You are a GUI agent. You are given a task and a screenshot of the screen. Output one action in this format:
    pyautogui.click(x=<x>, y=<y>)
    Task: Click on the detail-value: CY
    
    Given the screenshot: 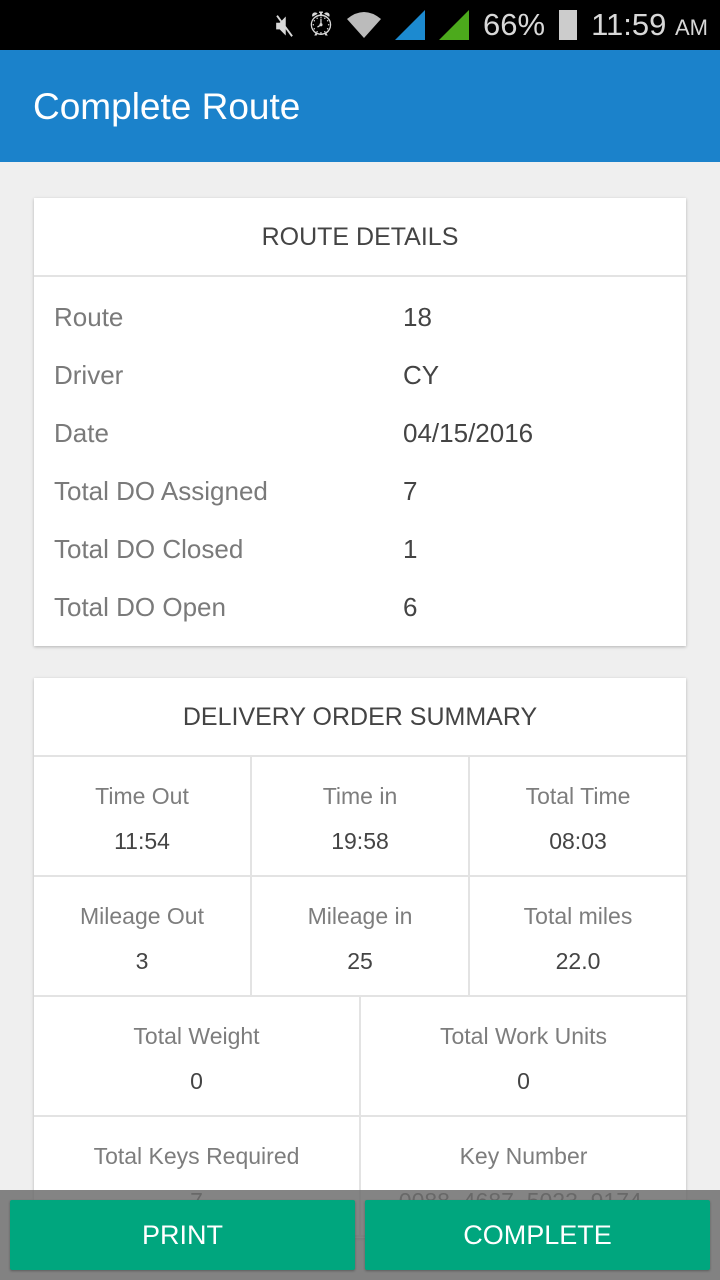 What is the action you would take?
    pyautogui.click(x=421, y=374)
    